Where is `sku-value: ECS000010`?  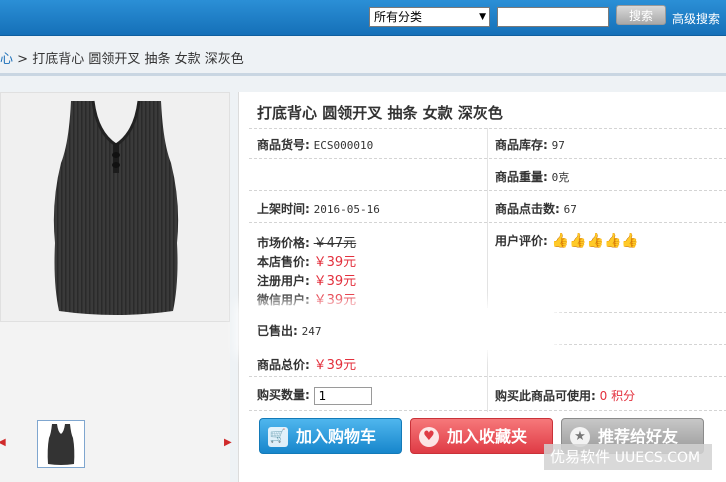 sku-value: ECS000010 is located at coordinates (343, 145).